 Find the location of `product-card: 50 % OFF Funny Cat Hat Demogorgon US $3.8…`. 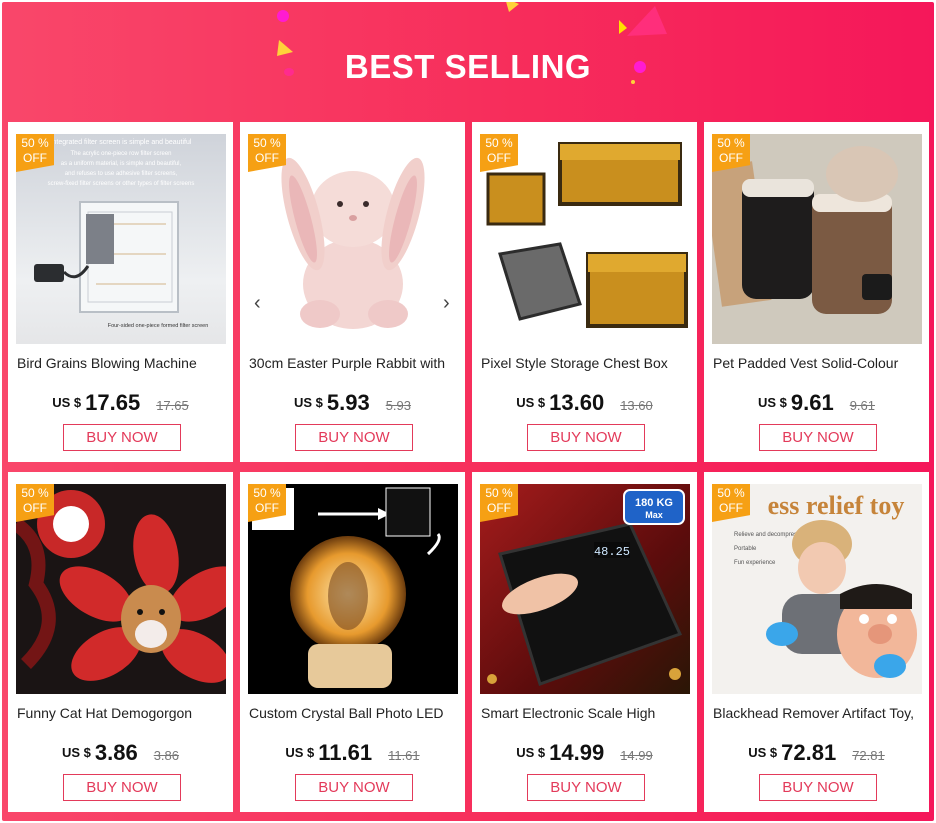

product-card: 50 % OFF Funny Cat Hat Demogorgon US $3.8… is located at coordinates (120, 642).